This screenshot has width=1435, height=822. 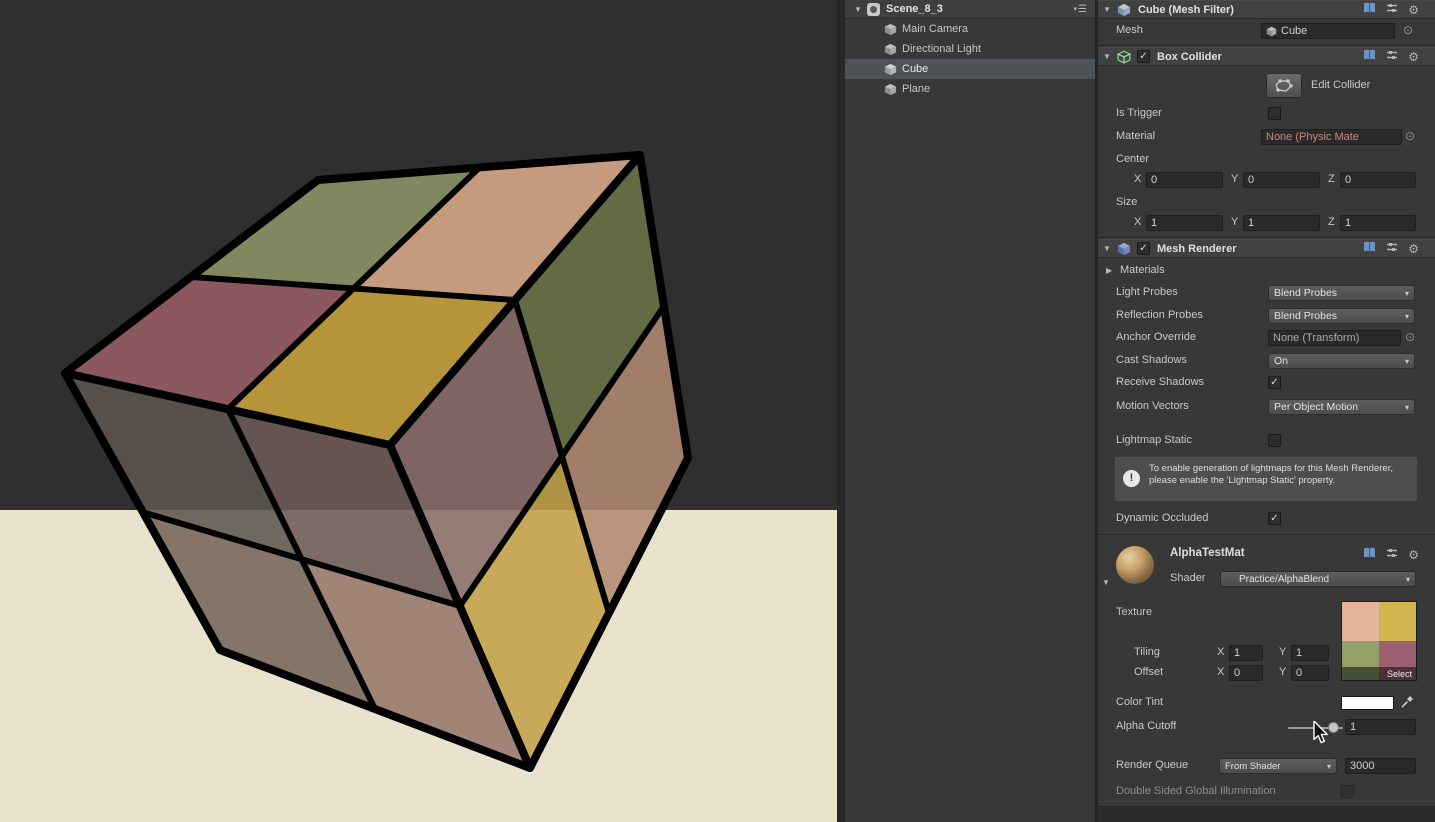 I want to click on anchor-override-value: None (Transform), so click(x=1316, y=338).